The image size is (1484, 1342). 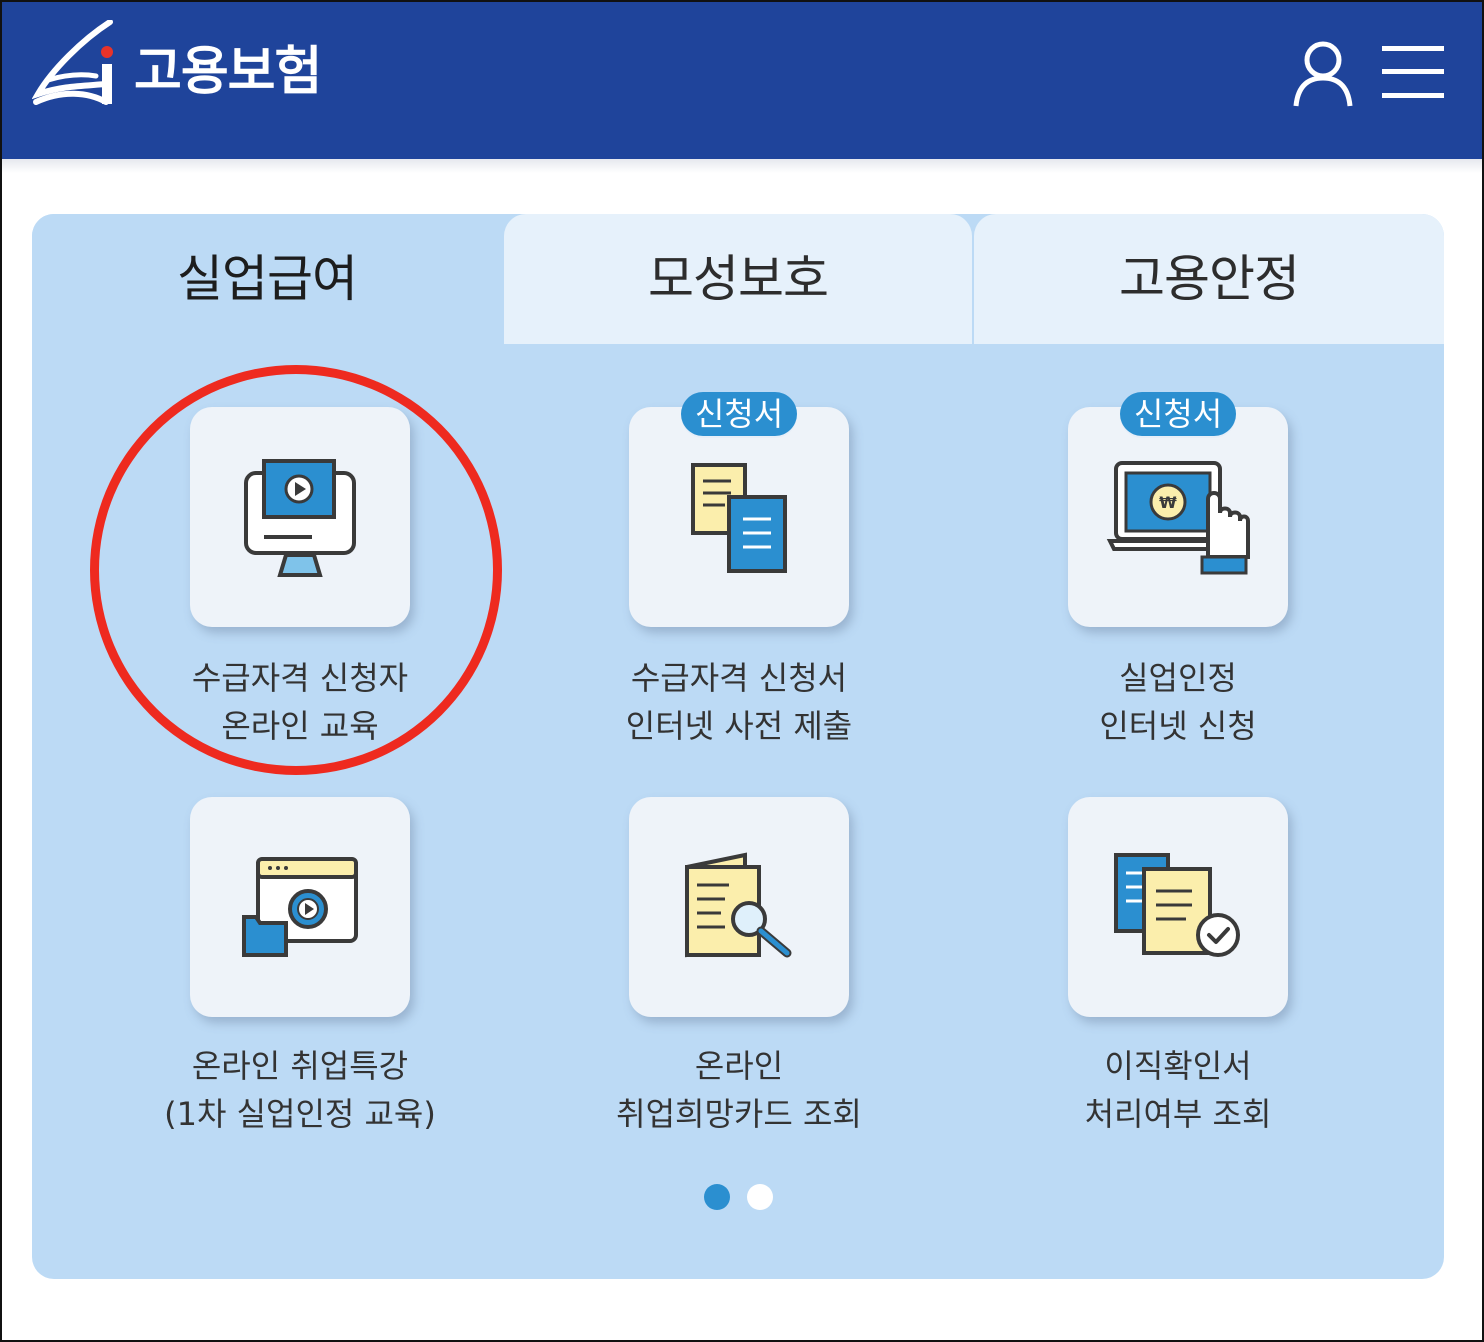 I want to click on tile-application-submit, so click(x=739, y=517).